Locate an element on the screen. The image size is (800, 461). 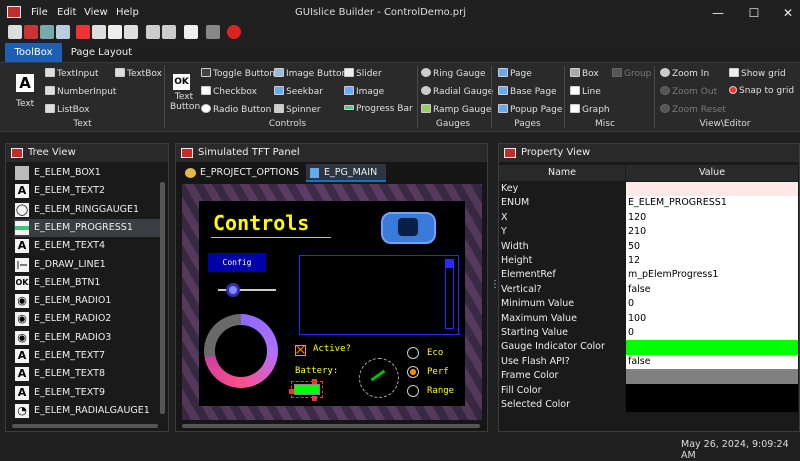
ribbon-popup-page: Popup Page is located at coordinates (530, 109).